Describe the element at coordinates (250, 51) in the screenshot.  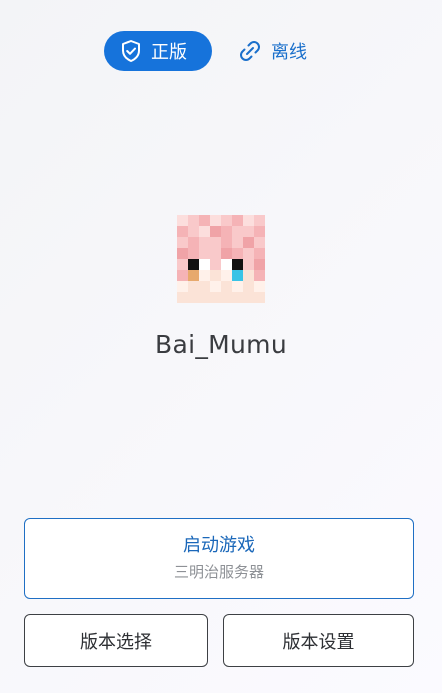
I see `link-broken-icon` at that location.